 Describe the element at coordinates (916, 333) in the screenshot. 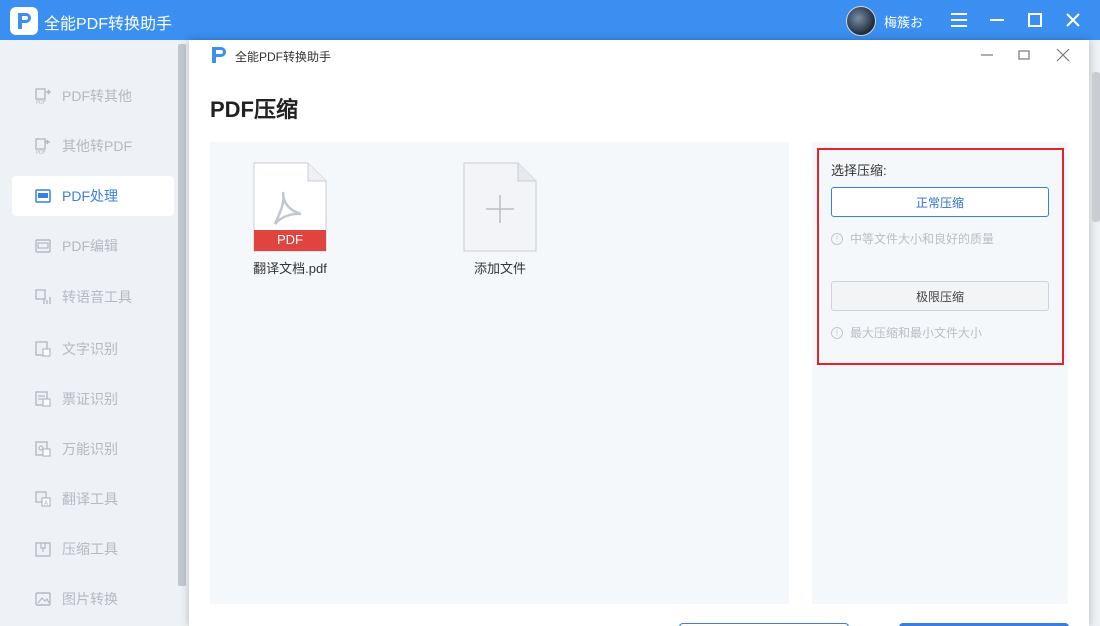

I see `desc-text: 最大压缩和最小文件大小` at that location.